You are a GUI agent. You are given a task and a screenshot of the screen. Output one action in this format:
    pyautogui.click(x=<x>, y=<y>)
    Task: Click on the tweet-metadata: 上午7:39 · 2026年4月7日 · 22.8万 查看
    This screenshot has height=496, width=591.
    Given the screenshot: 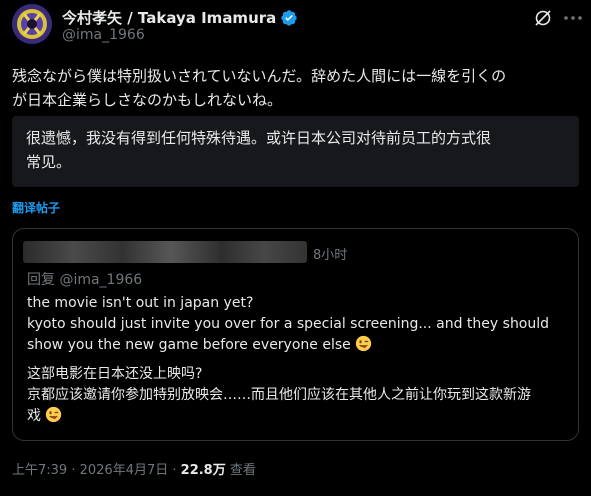 What is the action you would take?
    pyautogui.click(x=134, y=468)
    